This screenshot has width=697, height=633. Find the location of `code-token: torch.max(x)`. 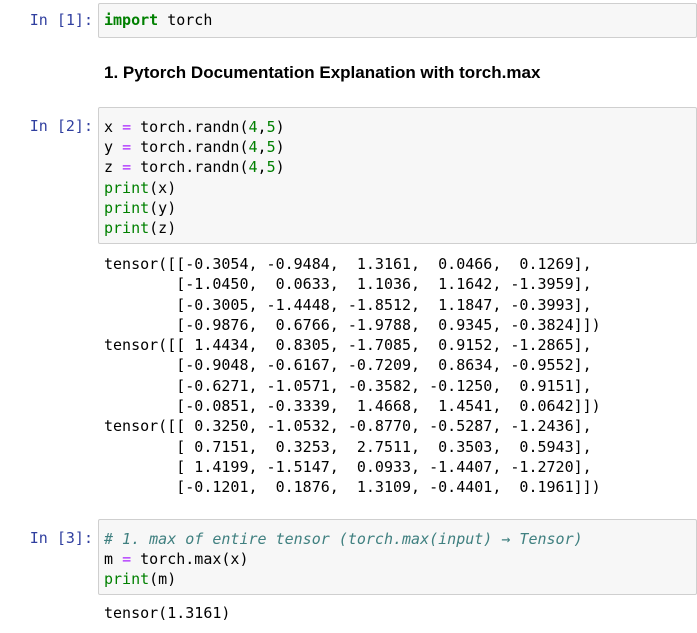

code-token: torch.max(x) is located at coordinates (190, 559).